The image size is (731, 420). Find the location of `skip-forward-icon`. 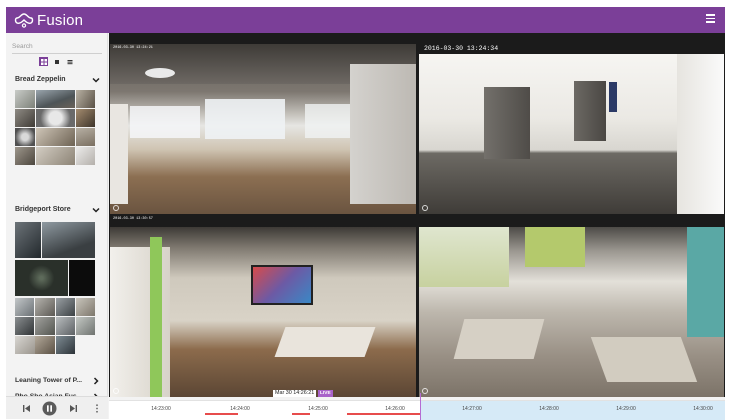

skip-forward-icon is located at coordinates (73, 408).